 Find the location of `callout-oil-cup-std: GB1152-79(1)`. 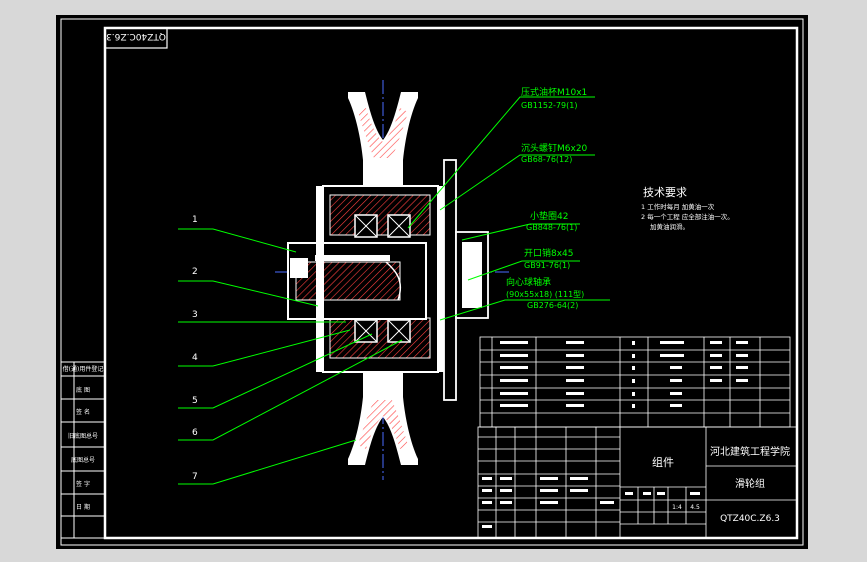

callout-oil-cup-std: GB1152-79(1) is located at coordinates (549, 105).